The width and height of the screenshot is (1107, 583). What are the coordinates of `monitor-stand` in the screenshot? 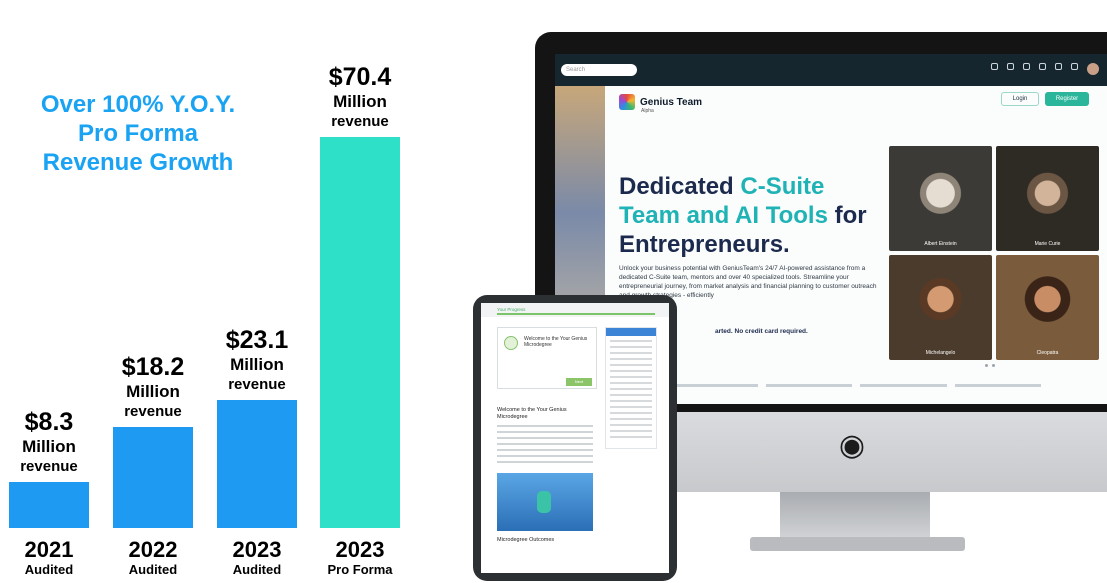 It's located at (855, 517).